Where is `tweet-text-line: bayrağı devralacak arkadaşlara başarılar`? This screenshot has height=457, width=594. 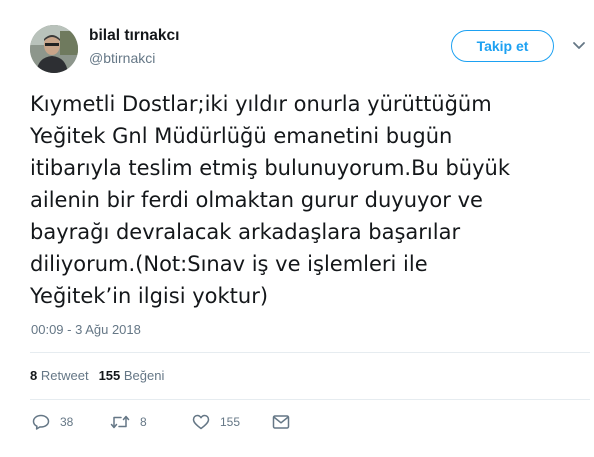
tweet-text-line: bayrağı devralacak arkadaşlara başarılar is located at coordinates (245, 232).